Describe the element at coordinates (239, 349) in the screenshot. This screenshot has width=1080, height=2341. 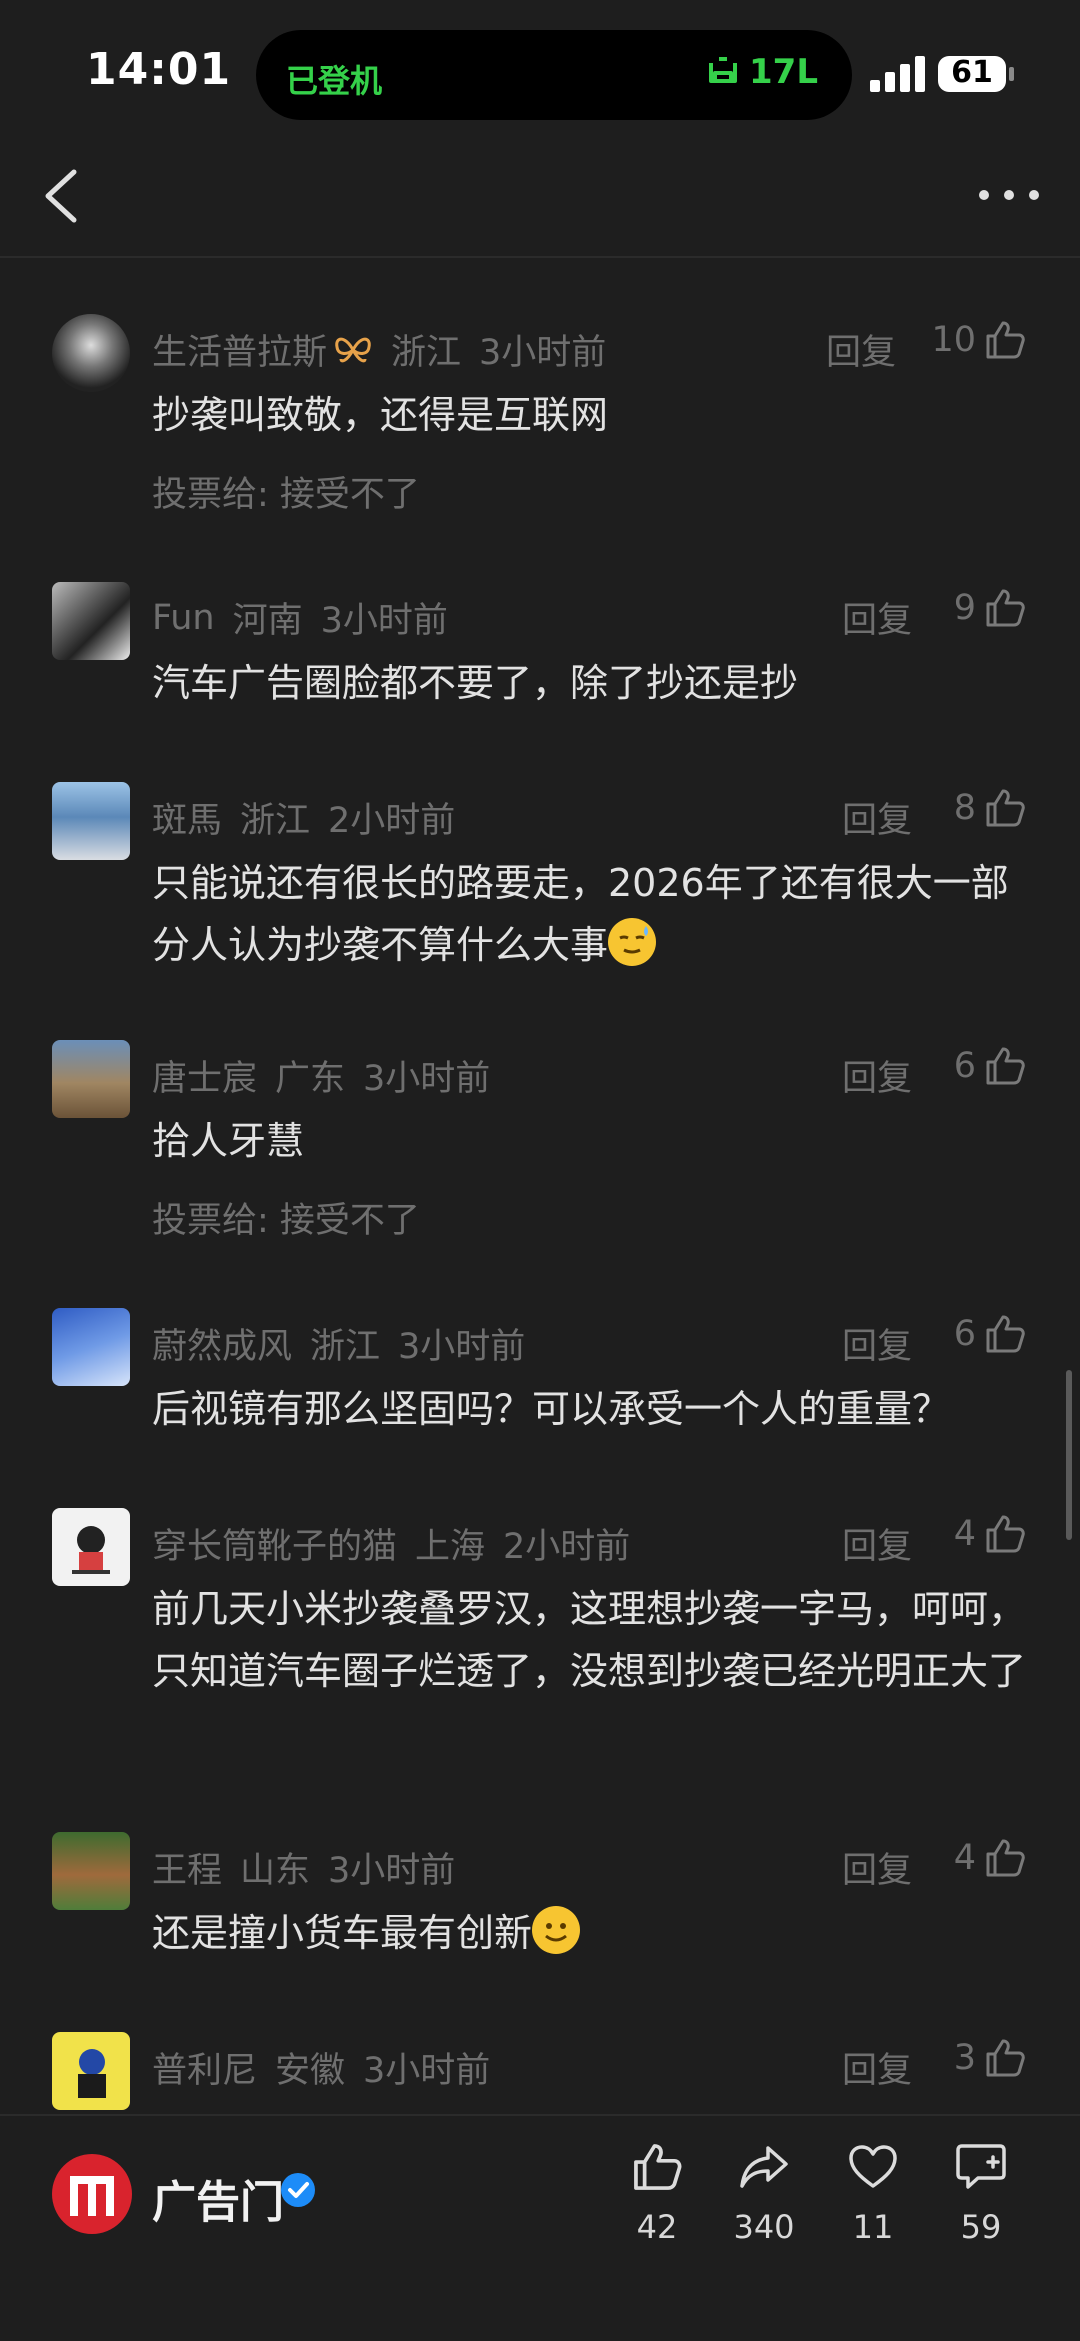
I see `username: 生活普拉斯` at that location.